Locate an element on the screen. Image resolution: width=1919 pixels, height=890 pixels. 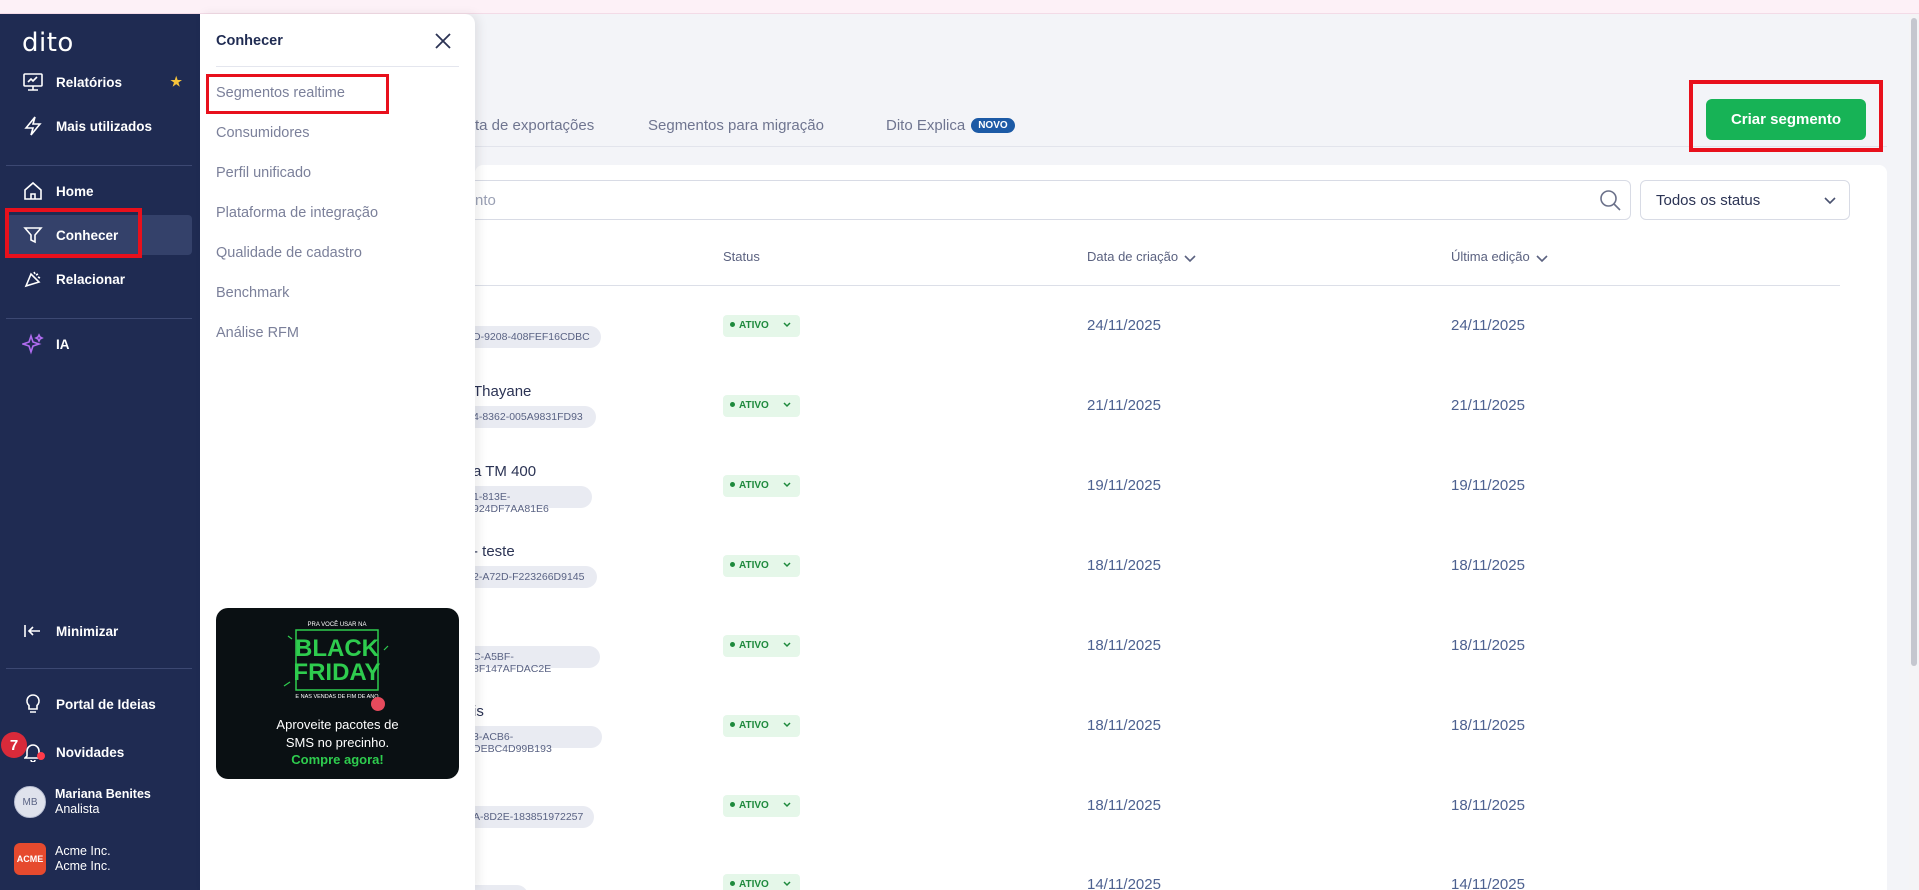
sidebar-item-mais-utilizados: Mais utilizados is located at coordinates (99, 126).